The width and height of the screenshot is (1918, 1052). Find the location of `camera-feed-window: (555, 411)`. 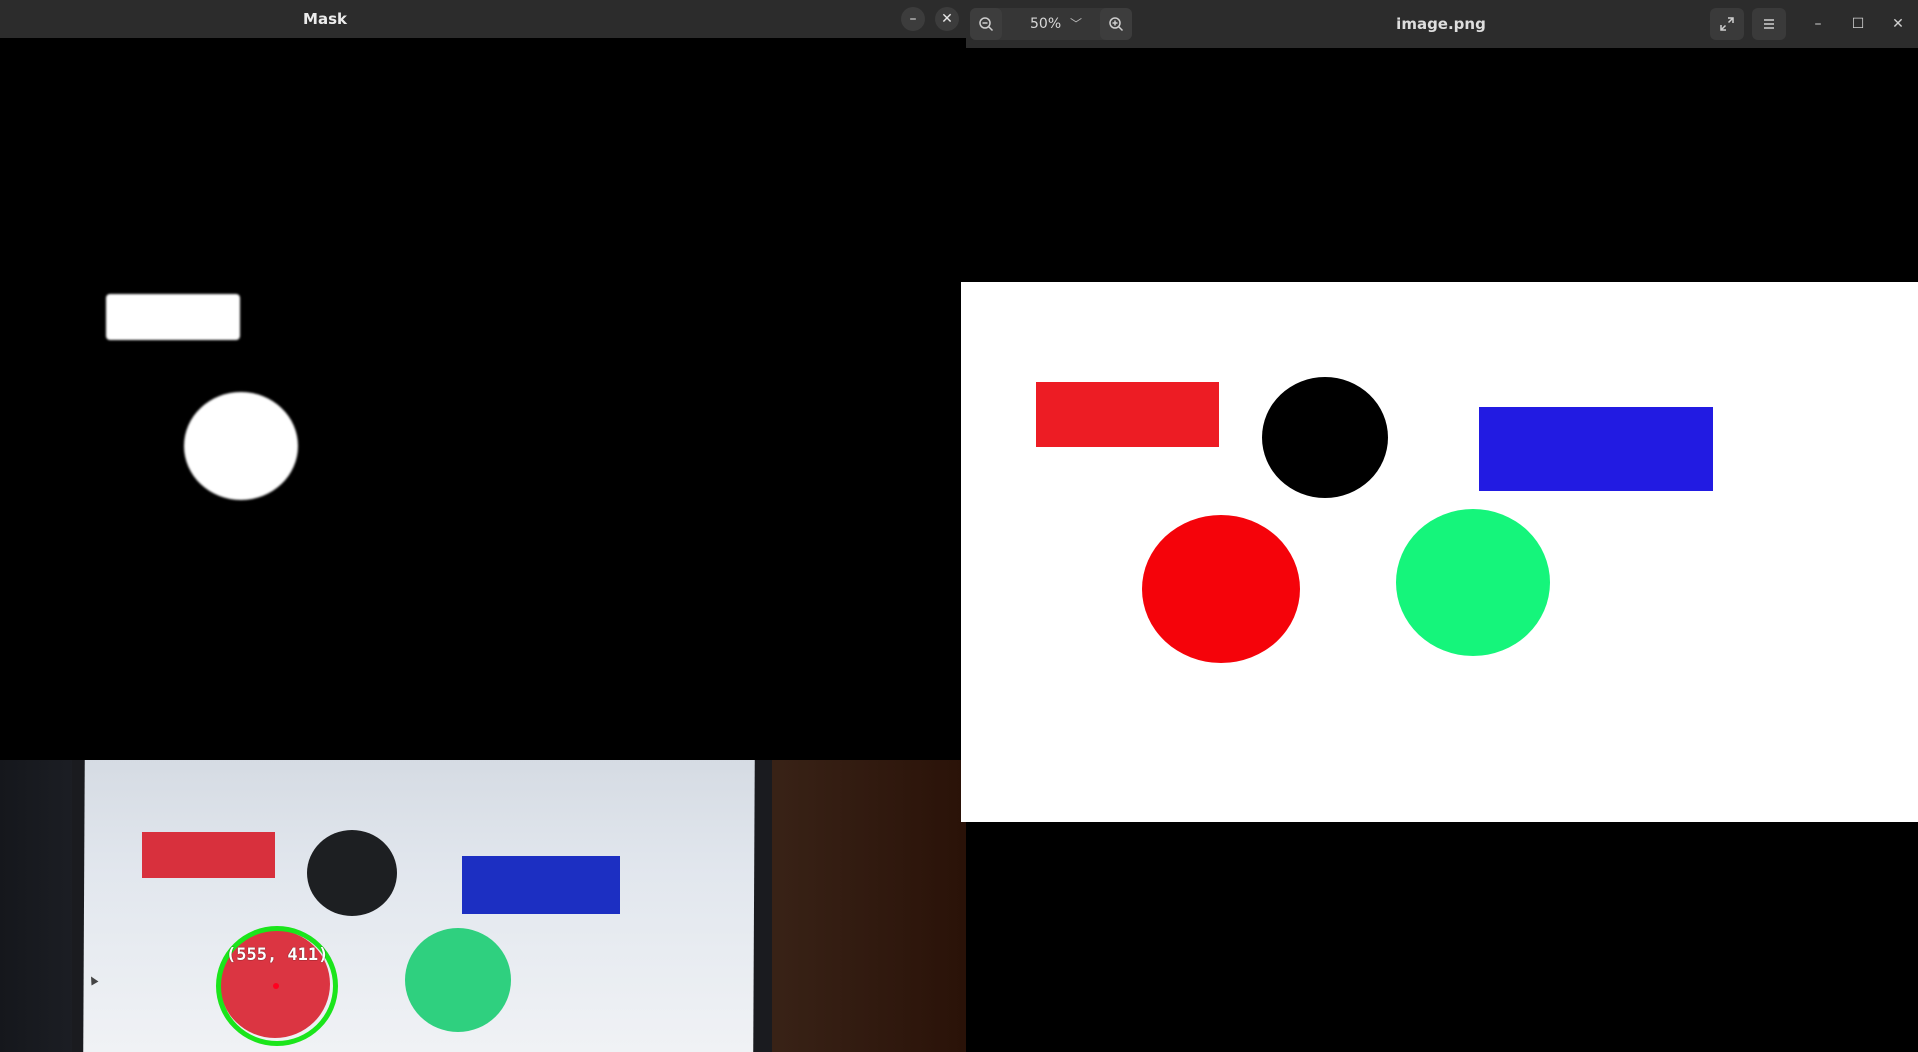

camera-feed-window: (555, 411) is located at coordinates (483, 896).